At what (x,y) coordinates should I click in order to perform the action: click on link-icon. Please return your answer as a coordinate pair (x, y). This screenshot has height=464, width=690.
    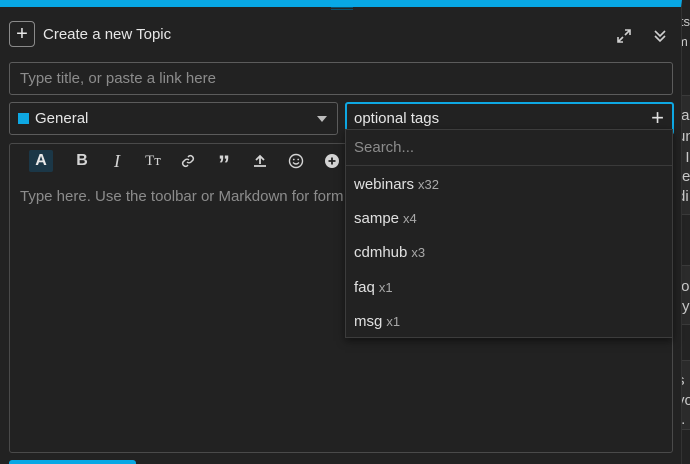
    Looking at the image, I should click on (188, 161).